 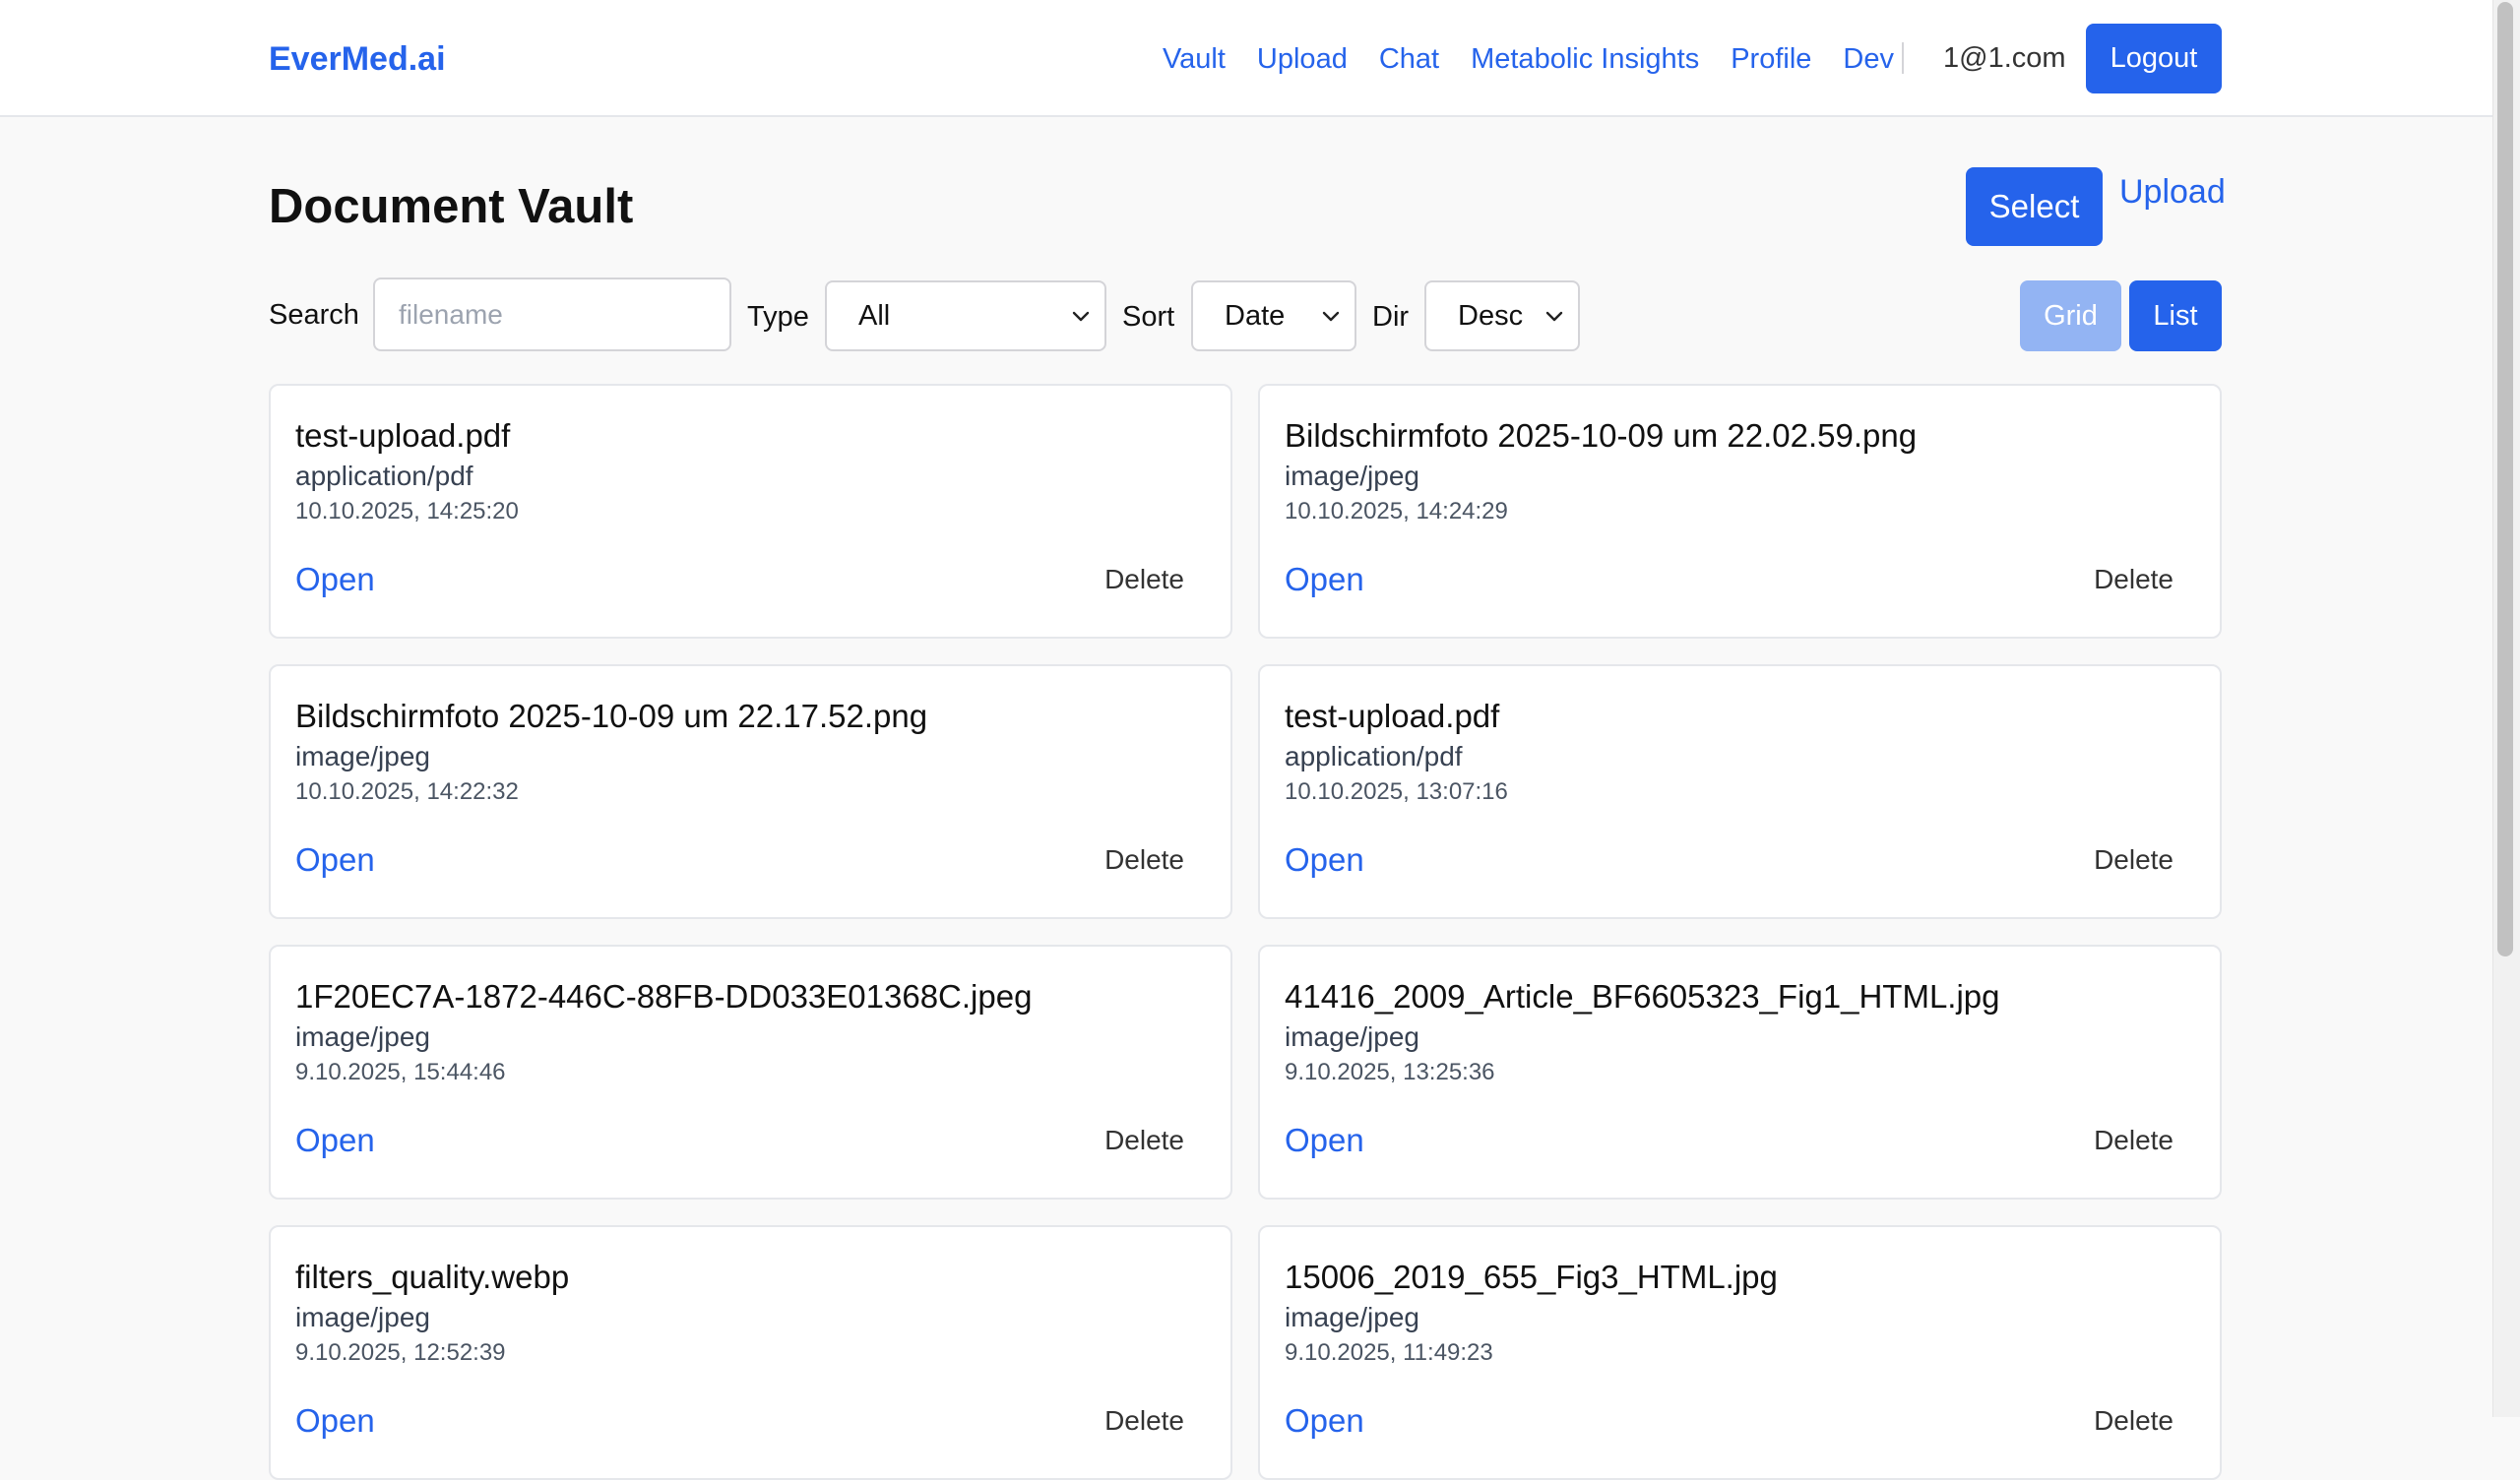 What do you see at coordinates (400, 1072) in the screenshot?
I see `document-date: 9.10.2025, 15:44:46` at bounding box center [400, 1072].